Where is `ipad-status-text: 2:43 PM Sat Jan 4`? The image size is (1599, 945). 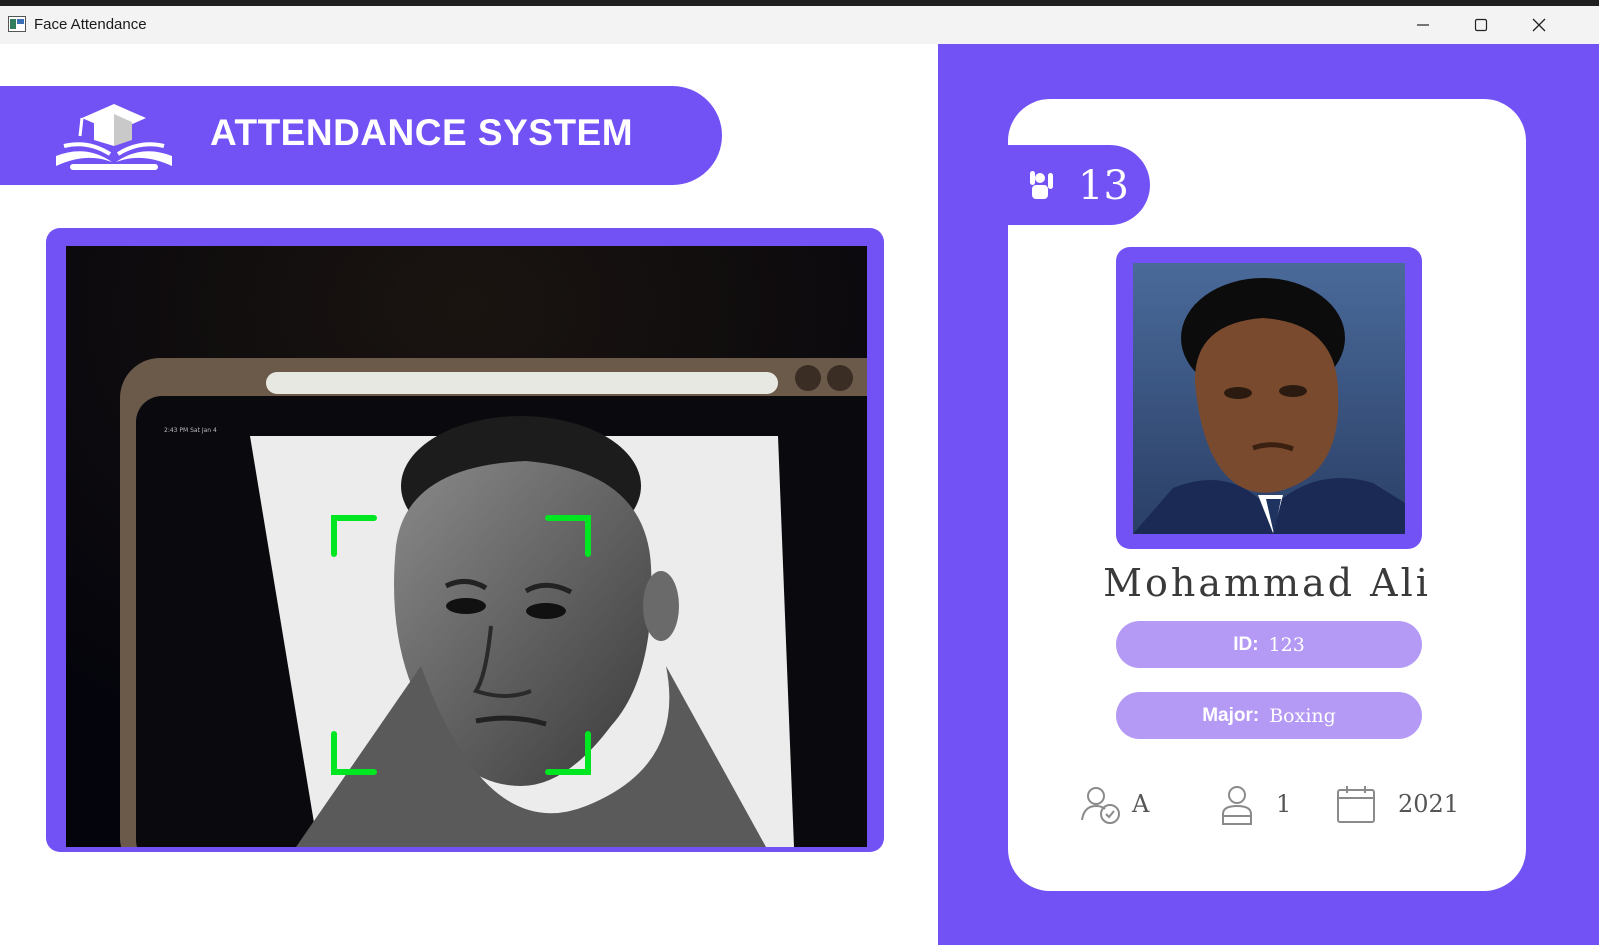
ipad-status-text: 2:43 PM Sat Jan 4 is located at coordinates (190, 430).